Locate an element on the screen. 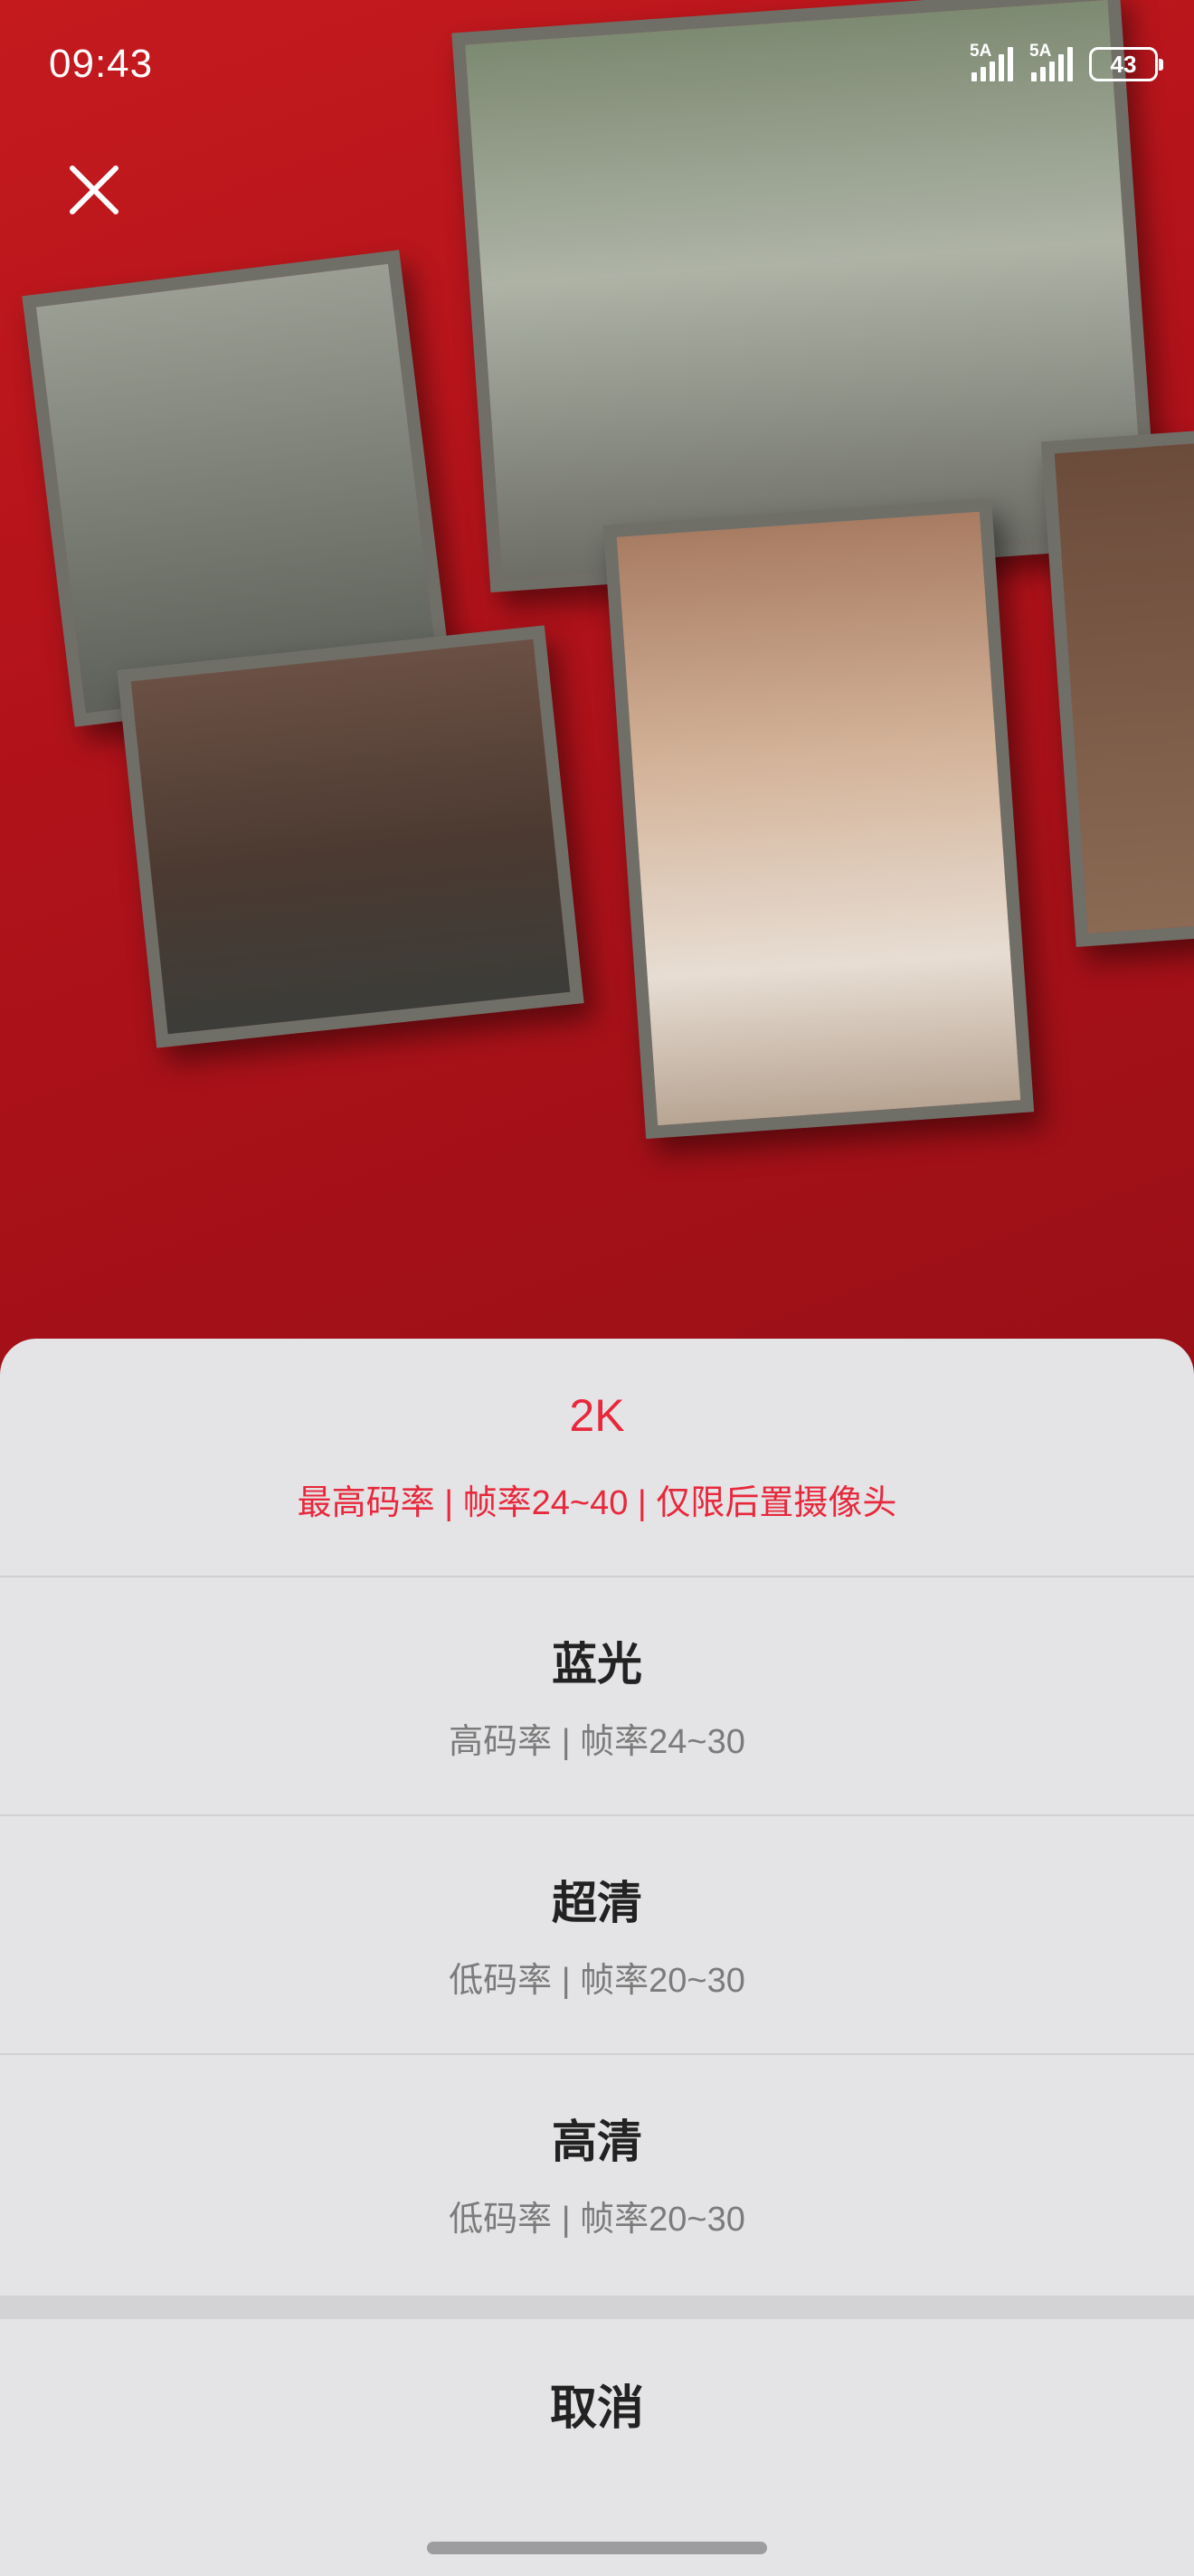 The image size is (1194, 2576). option-title: 超清 is located at coordinates (597, 1903).